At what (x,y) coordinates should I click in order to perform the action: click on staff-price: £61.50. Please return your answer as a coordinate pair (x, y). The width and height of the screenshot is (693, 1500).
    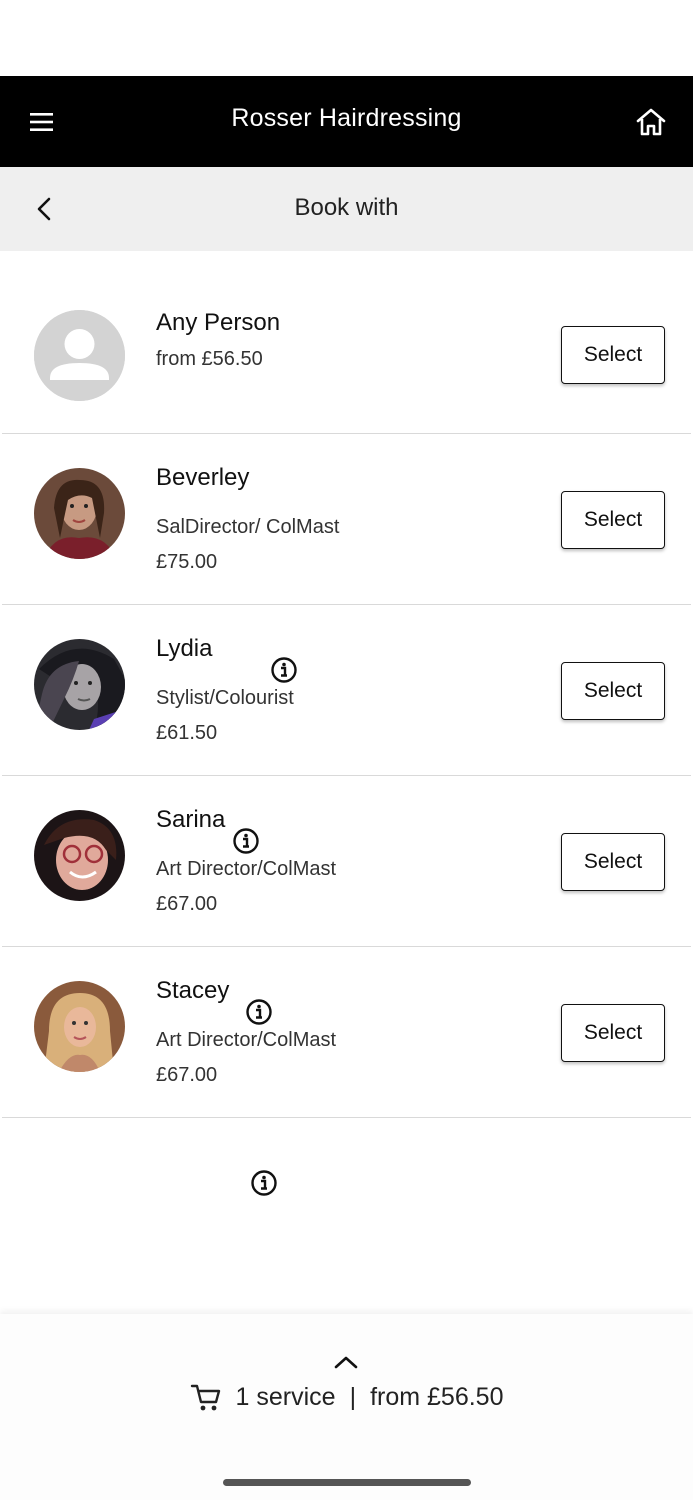
    Looking at the image, I should click on (187, 733).